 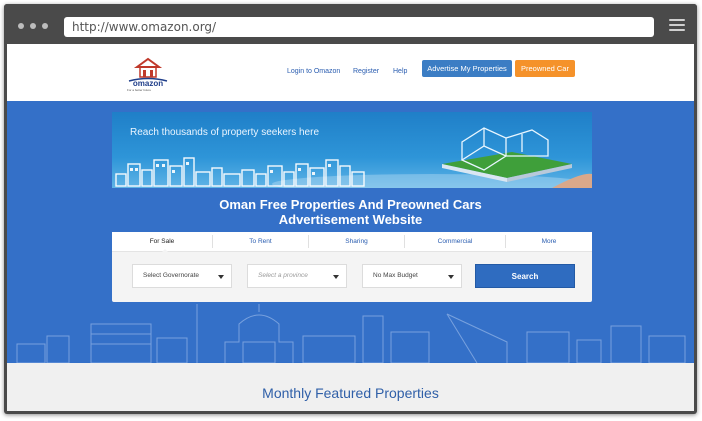 I want to click on tab-to-rent: To Rent, so click(x=260, y=241).